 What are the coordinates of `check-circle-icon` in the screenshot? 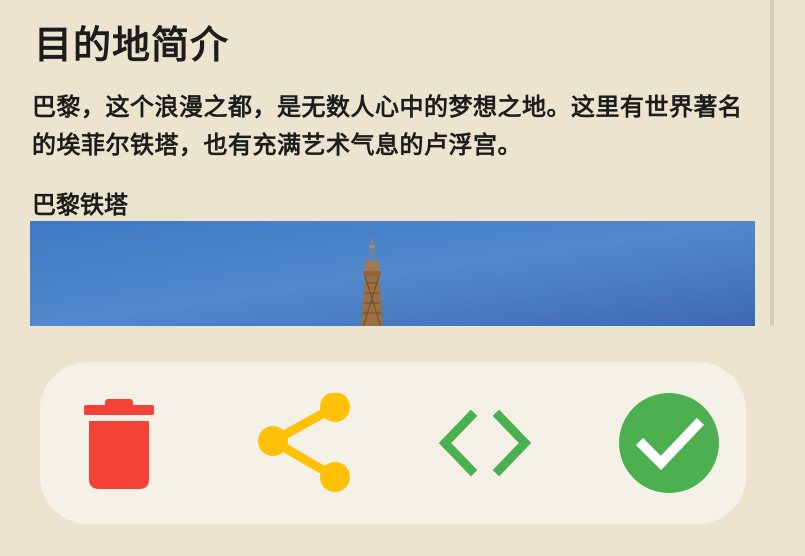 It's located at (669, 443).